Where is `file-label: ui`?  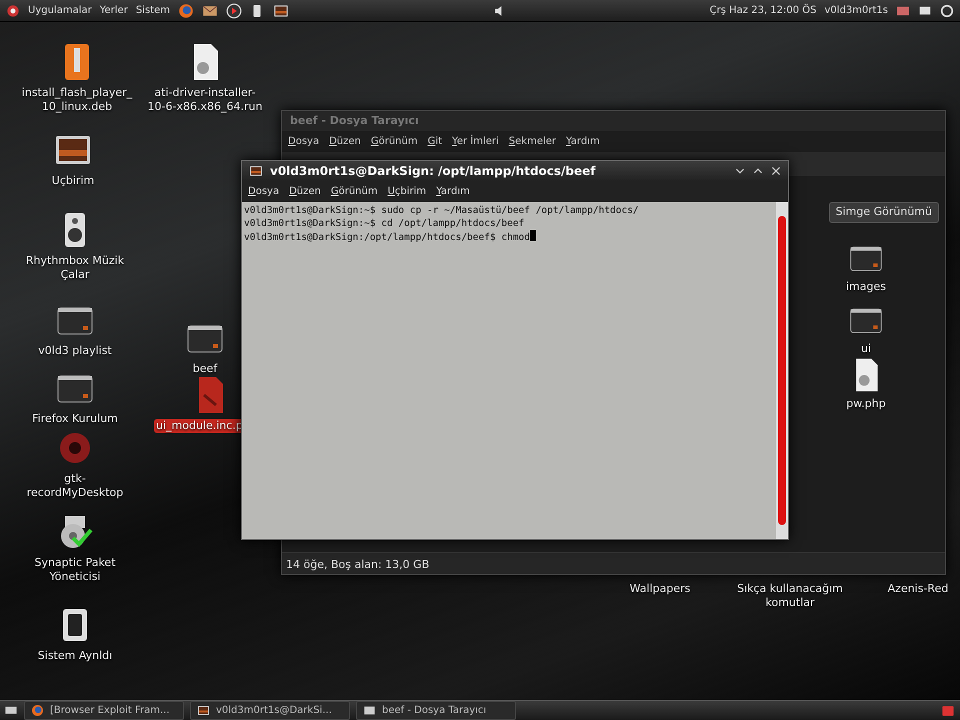
file-label: ui is located at coordinates (866, 349).